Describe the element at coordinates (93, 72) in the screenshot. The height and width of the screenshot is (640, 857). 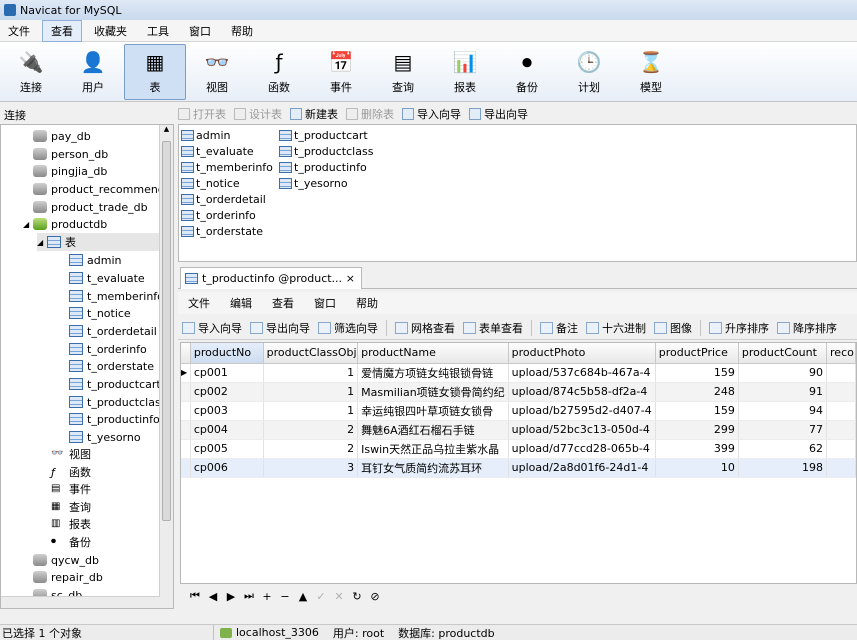
I see `toolbar-user-button: 👤 用户` at that location.